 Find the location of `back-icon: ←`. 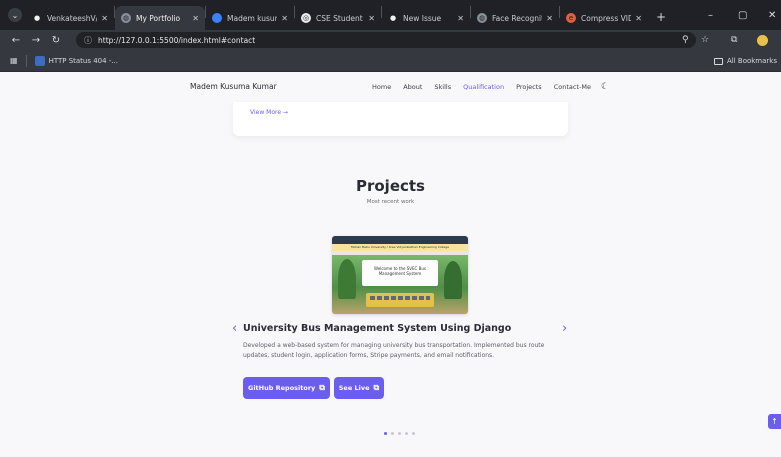

back-icon: ← is located at coordinates (16, 40).